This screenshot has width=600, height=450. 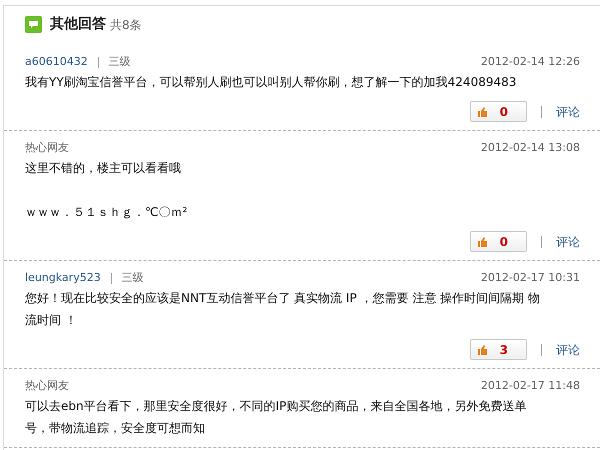 What do you see at coordinates (530, 62) in the screenshot?
I see `post-time: 2012-02-14 12:26` at bounding box center [530, 62].